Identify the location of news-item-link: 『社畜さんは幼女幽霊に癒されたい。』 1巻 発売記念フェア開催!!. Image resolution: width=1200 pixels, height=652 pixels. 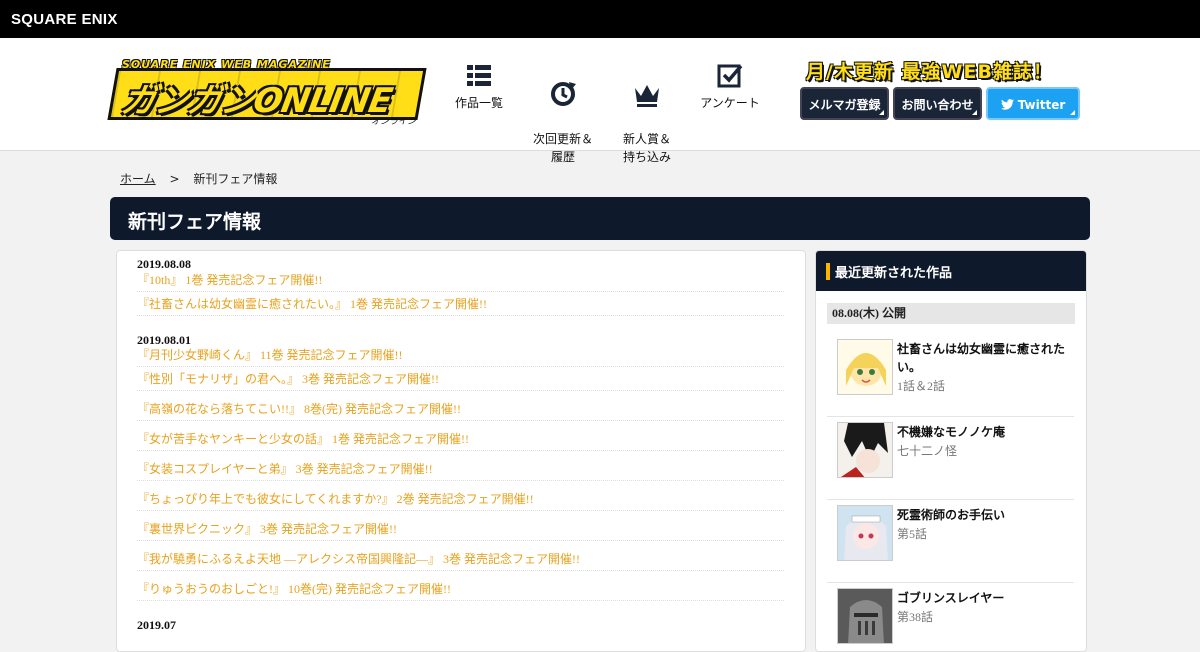
(460, 304).